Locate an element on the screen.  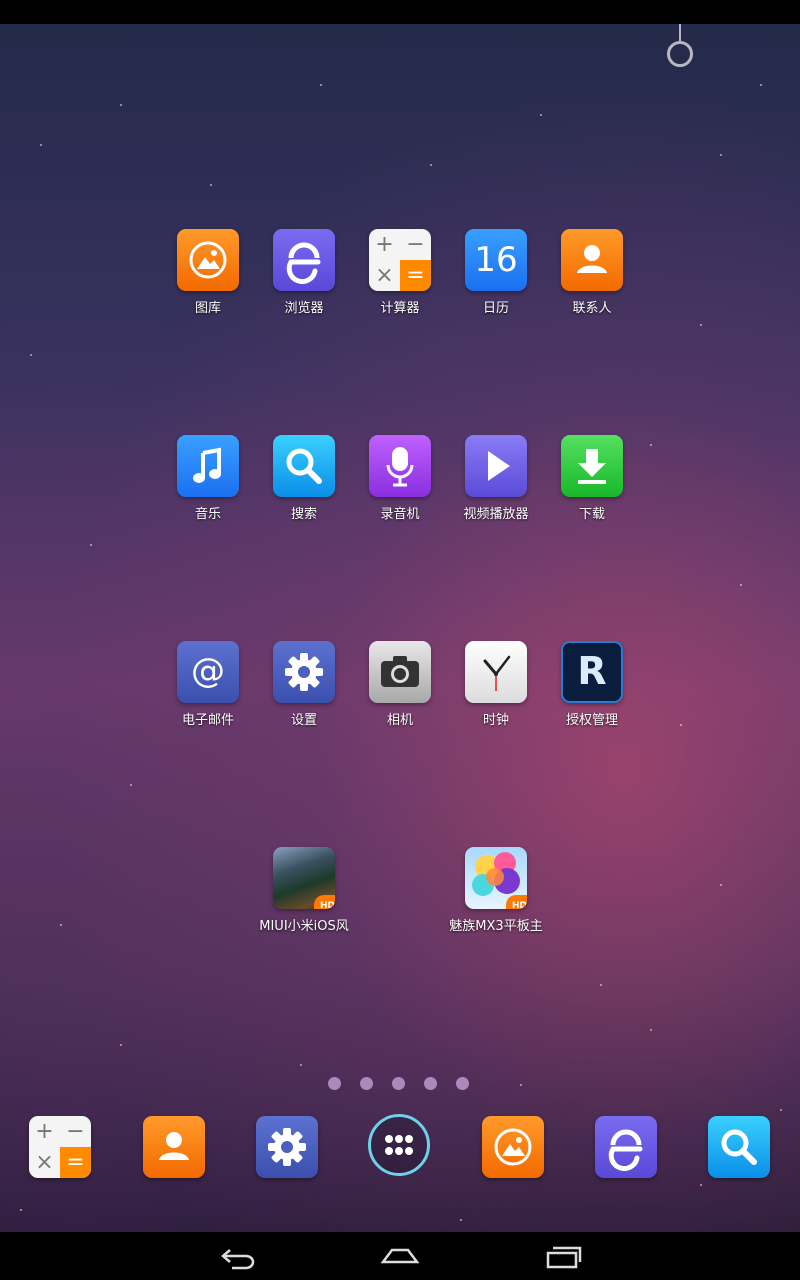
app-label: 浏览器 is located at coordinates (304, 308).